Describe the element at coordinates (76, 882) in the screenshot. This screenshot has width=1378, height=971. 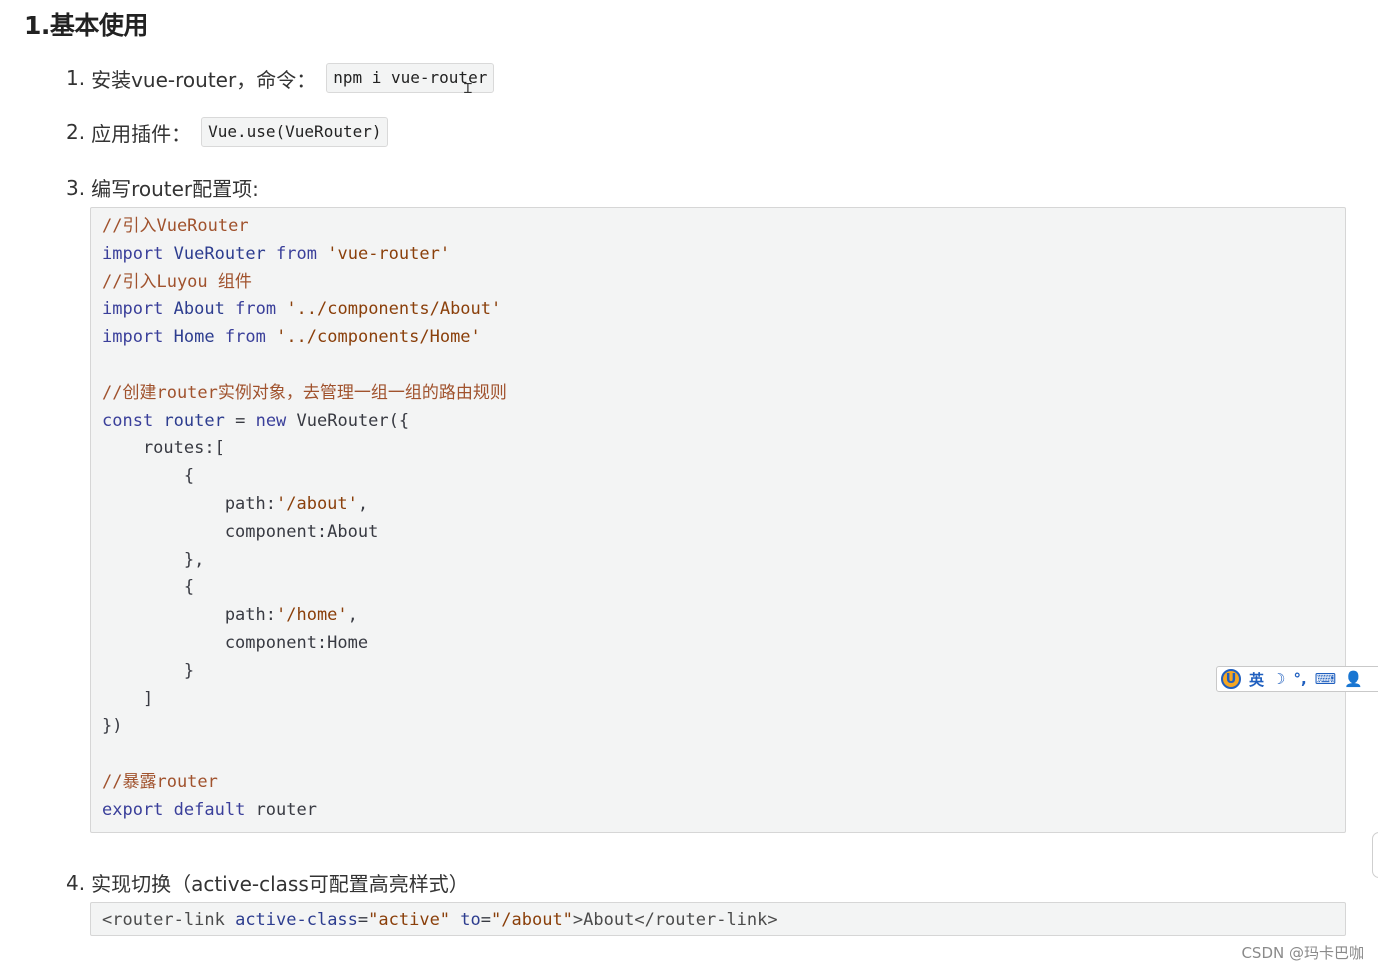
I see `step-number: 4.` at that location.